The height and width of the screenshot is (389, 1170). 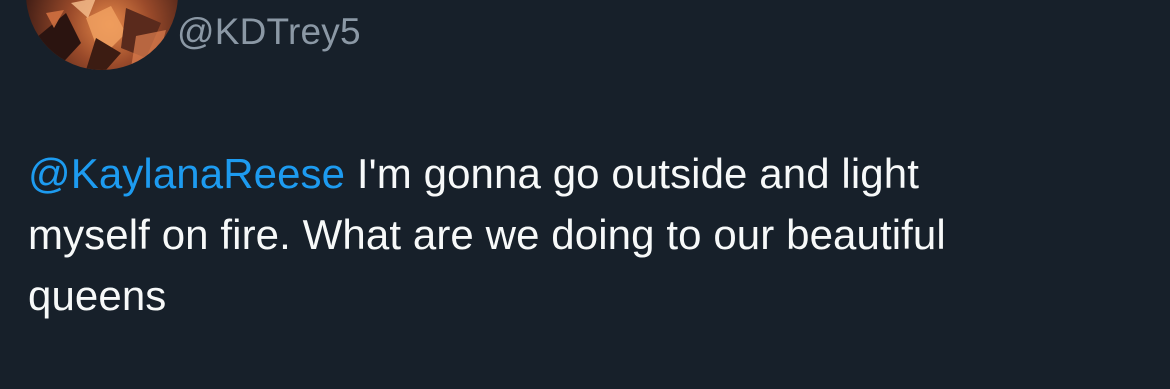 What do you see at coordinates (632, 173) in the screenshot?
I see `tweet-text-line-1: I'm gonna go outside and light` at bounding box center [632, 173].